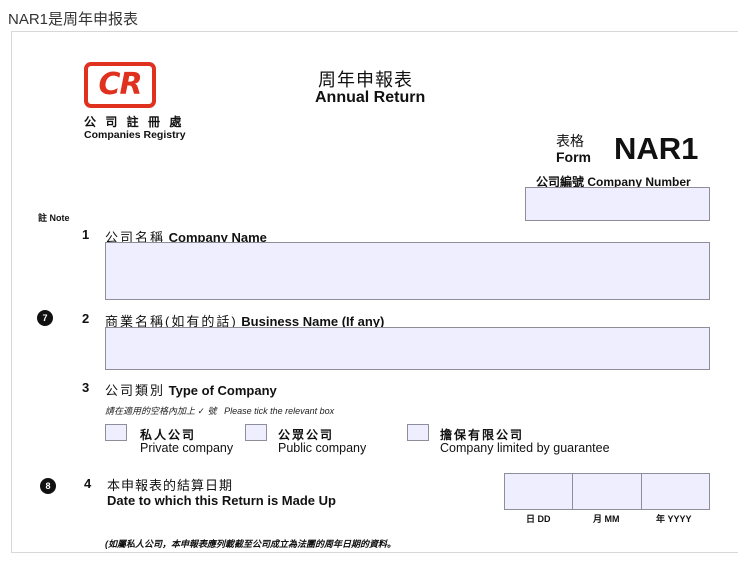 This screenshot has width=738, height=563. What do you see at coordinates (322, 448) in the screenshot?
I see `public-company-label-en: Public company` at bounding box center [322, 448].